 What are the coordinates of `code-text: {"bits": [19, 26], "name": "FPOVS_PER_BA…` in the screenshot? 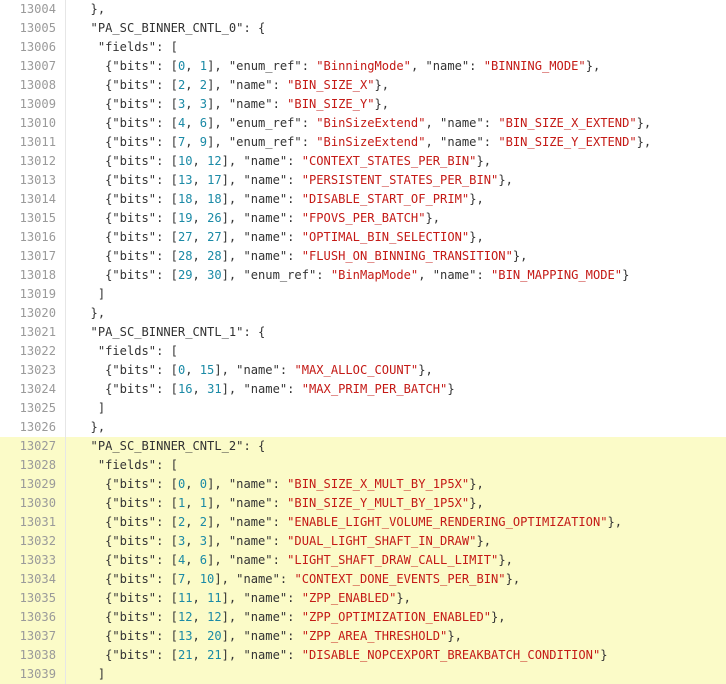 It's located at (258, 218).